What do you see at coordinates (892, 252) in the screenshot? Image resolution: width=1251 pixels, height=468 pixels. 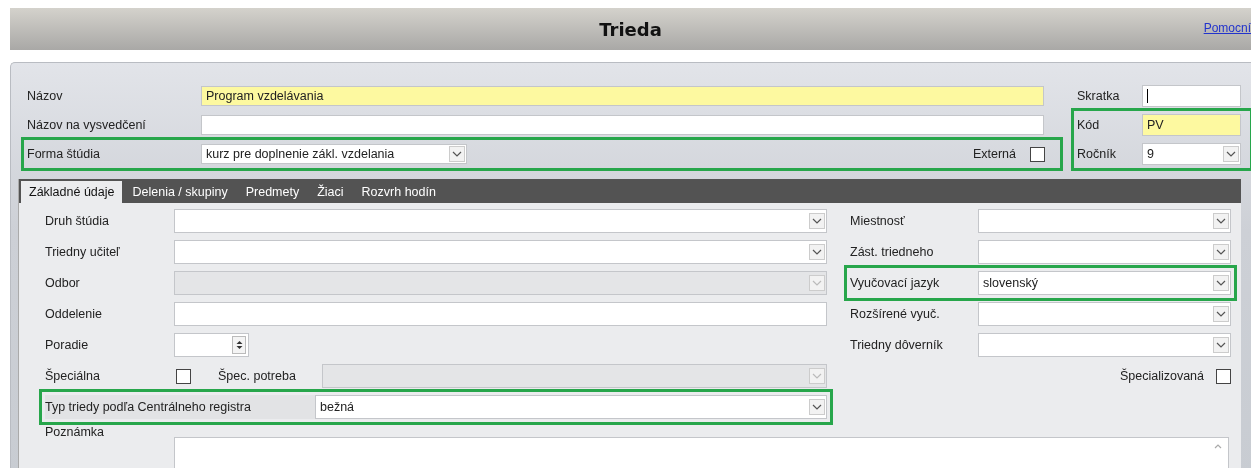 I see `field-label: Zást. triedneho` at bounding box center [892, 252].